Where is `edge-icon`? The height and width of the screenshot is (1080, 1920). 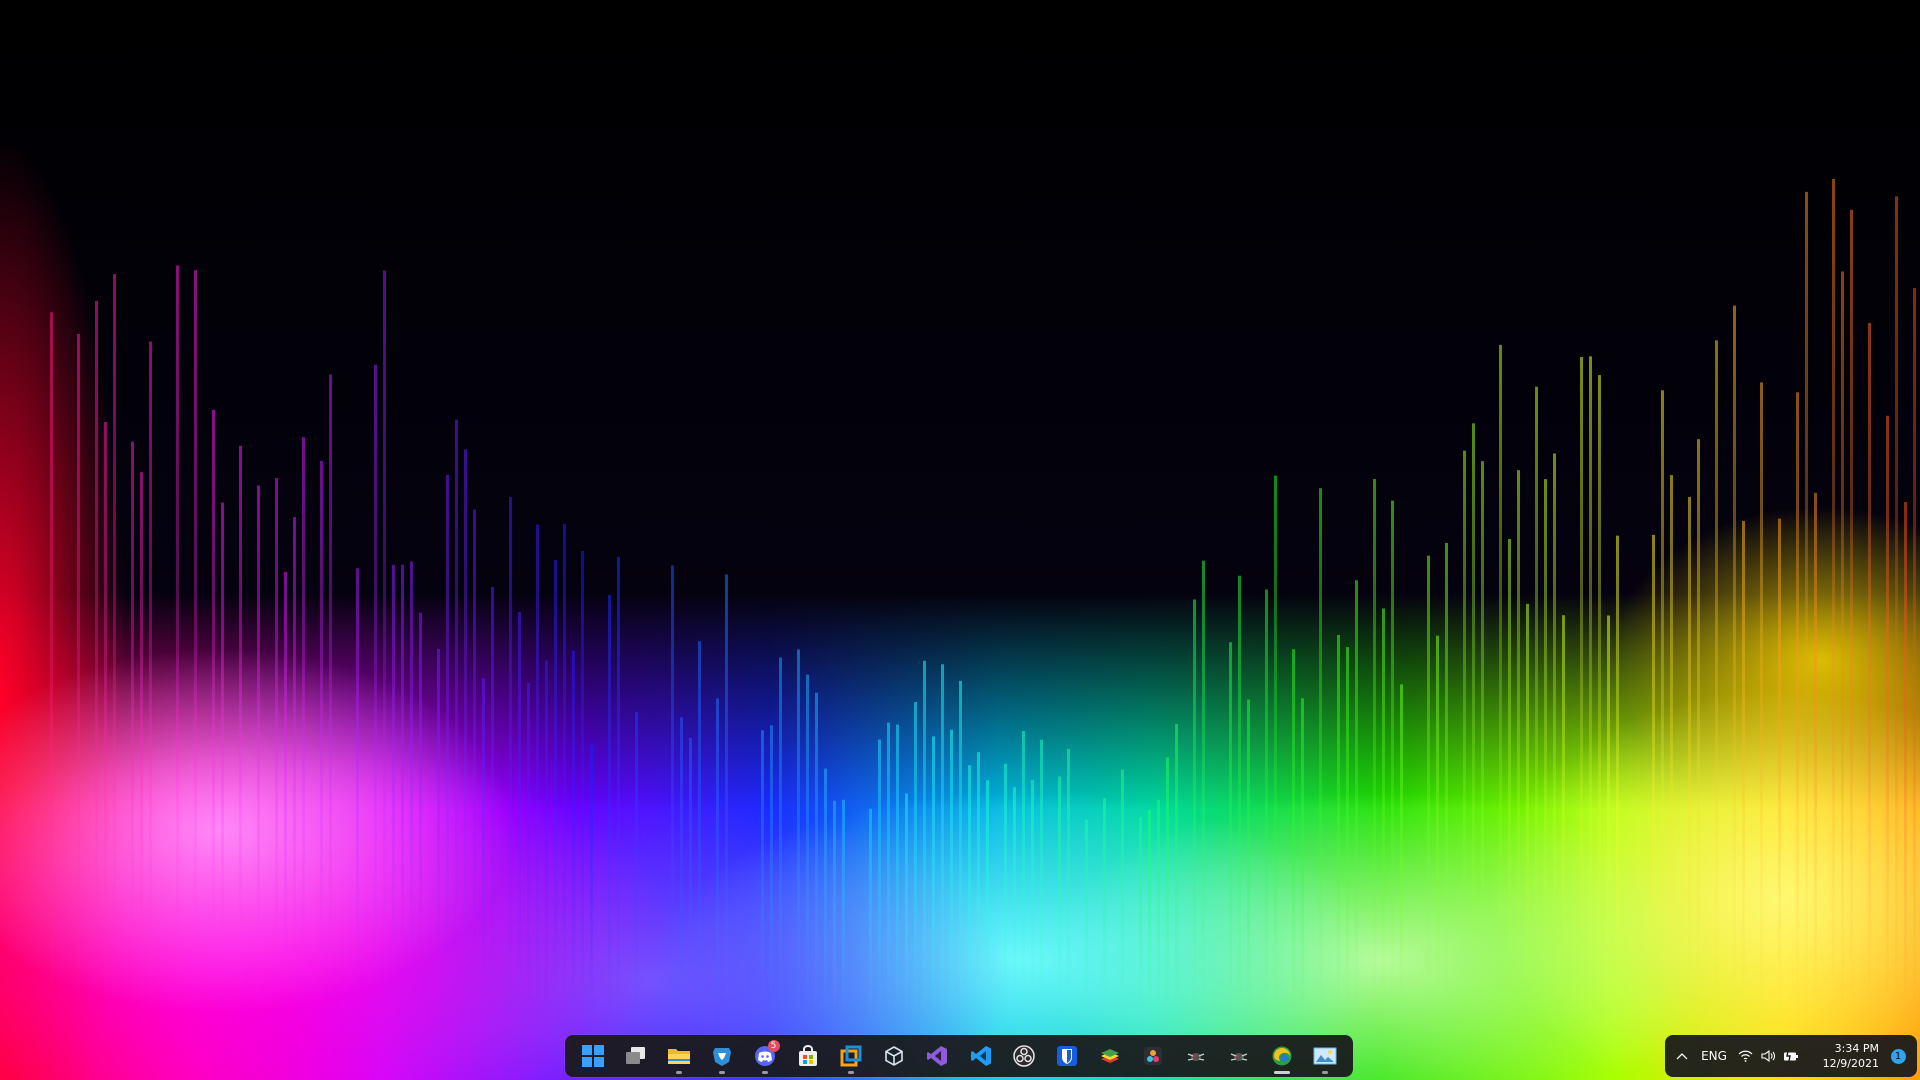
edge-icon is located at coordinates (1282, 1056).